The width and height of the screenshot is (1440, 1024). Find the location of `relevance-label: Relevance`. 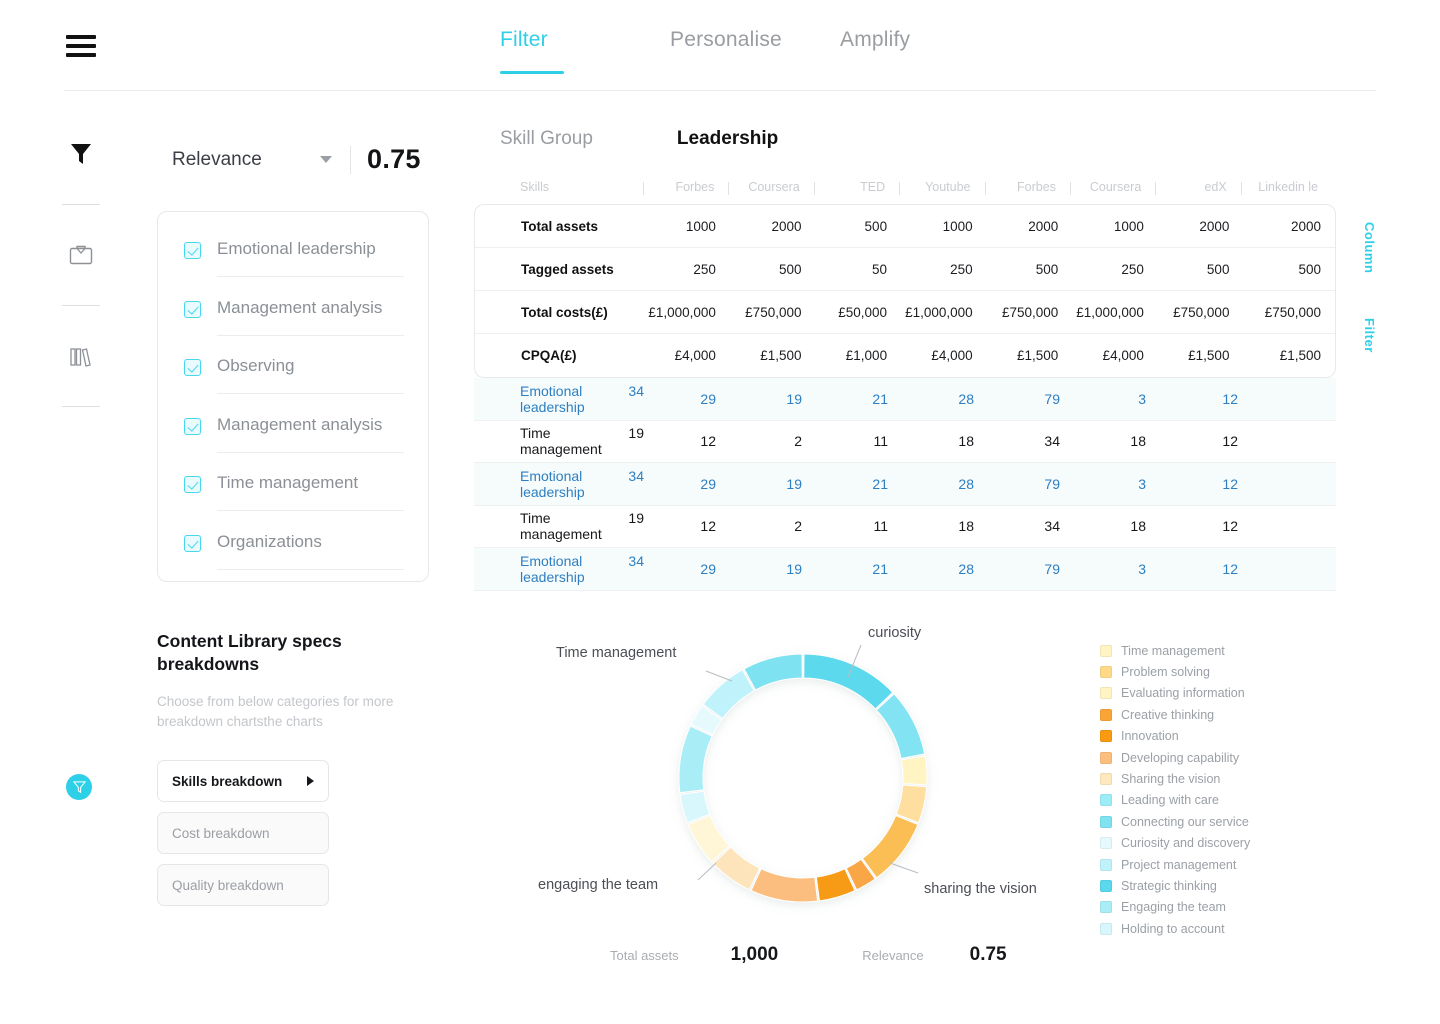

relevance-label: Relevance is located at coordinates (217, 159).